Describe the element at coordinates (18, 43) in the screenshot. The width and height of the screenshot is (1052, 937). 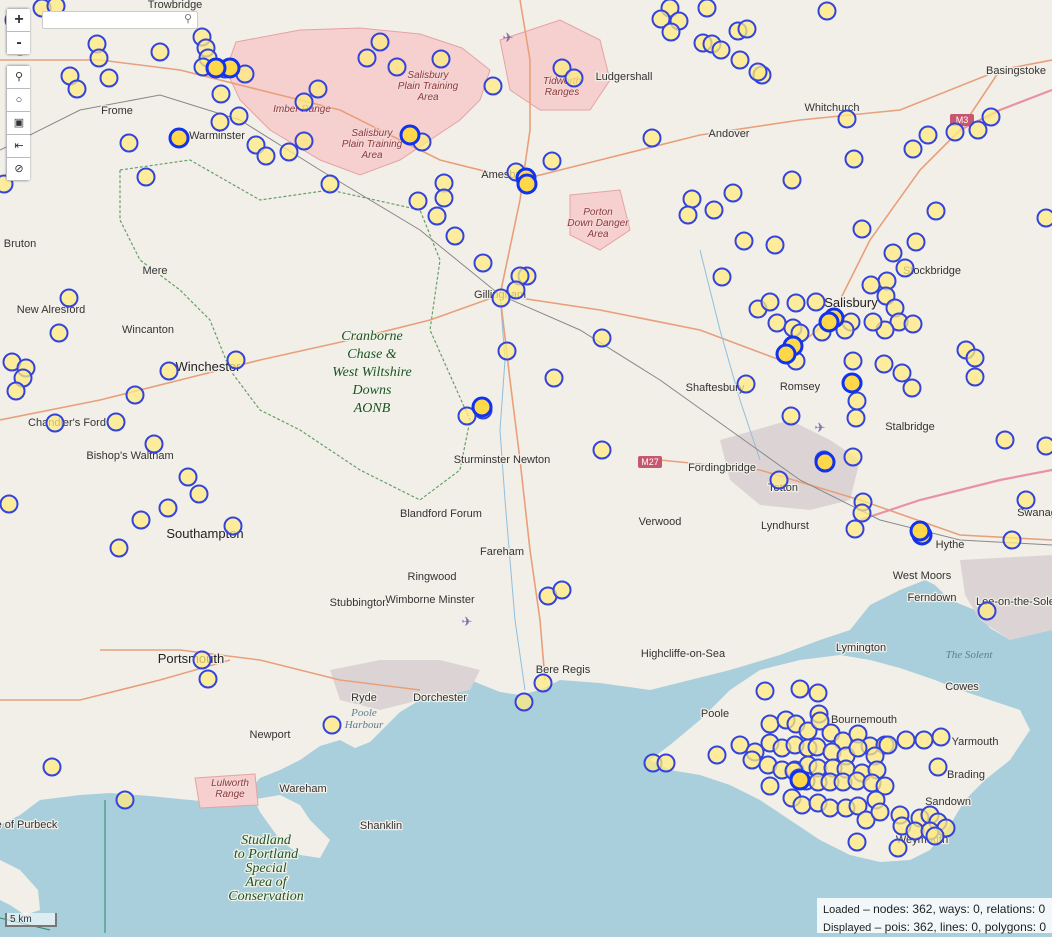
I see `zoom-out-button: -` at that location.